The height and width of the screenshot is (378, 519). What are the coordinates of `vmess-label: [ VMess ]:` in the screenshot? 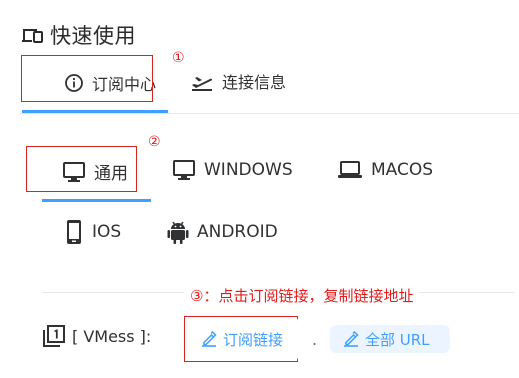 It's located at (112, 336).